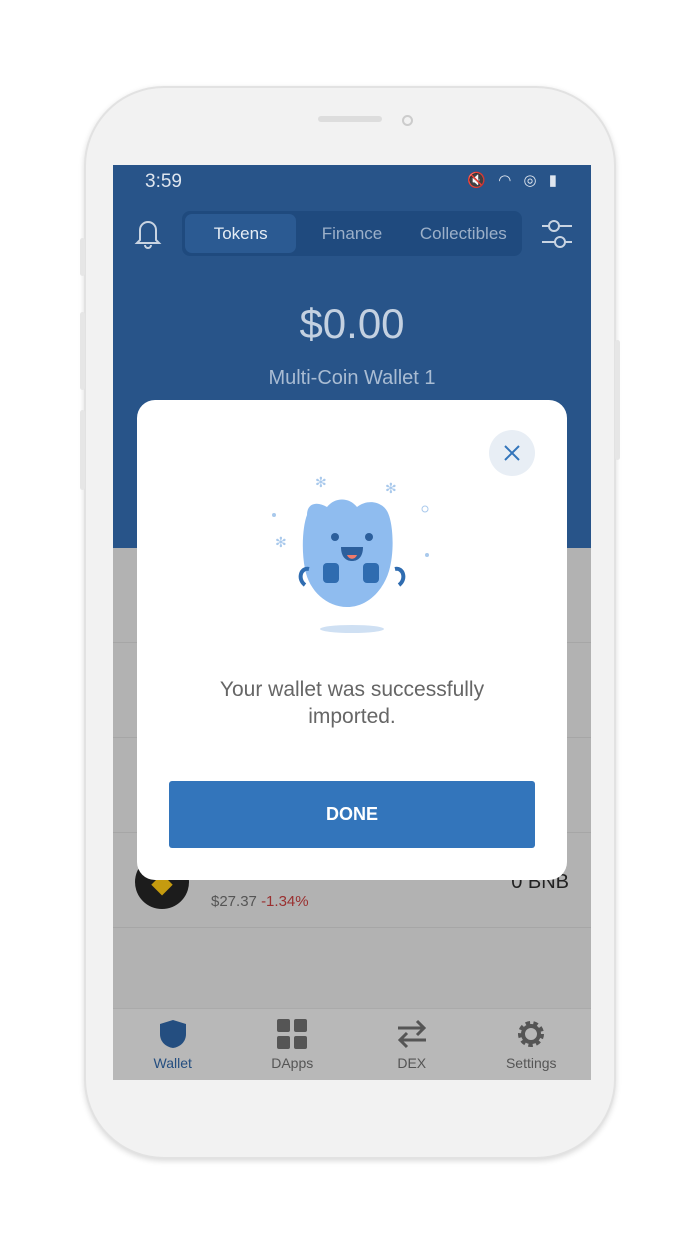 The height and width of the screenshot is (1244, 700). Describe the element at coordinates (407, 120) in the screenshot. I see `front-camera` at that location.